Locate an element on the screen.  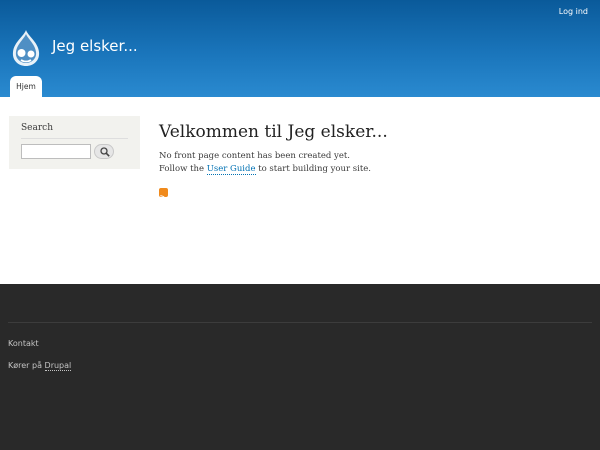
search-block-divider is located at coordinates (74, 138).